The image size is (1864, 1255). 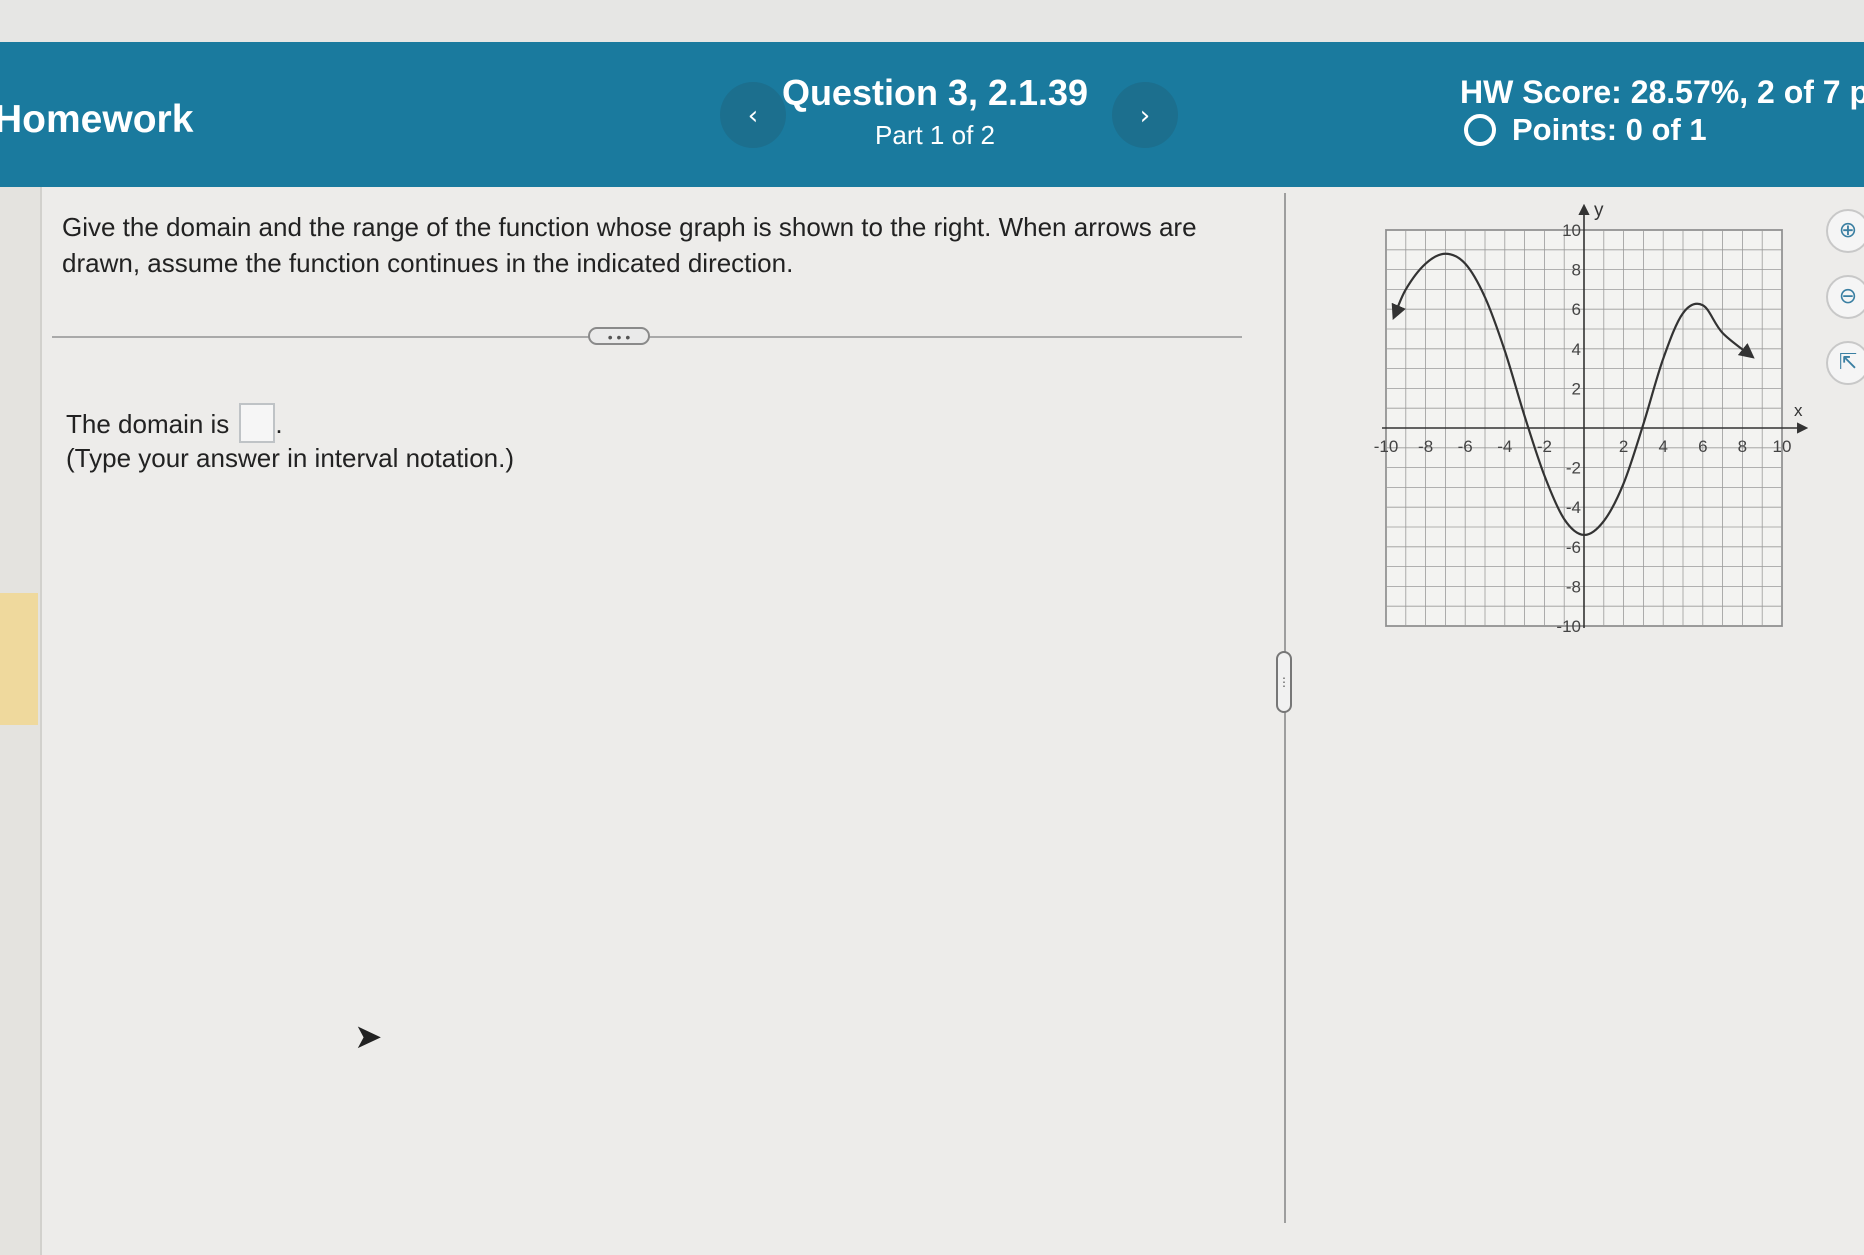 I want to click on homework-title: Homework, so click(x=97, y=119).